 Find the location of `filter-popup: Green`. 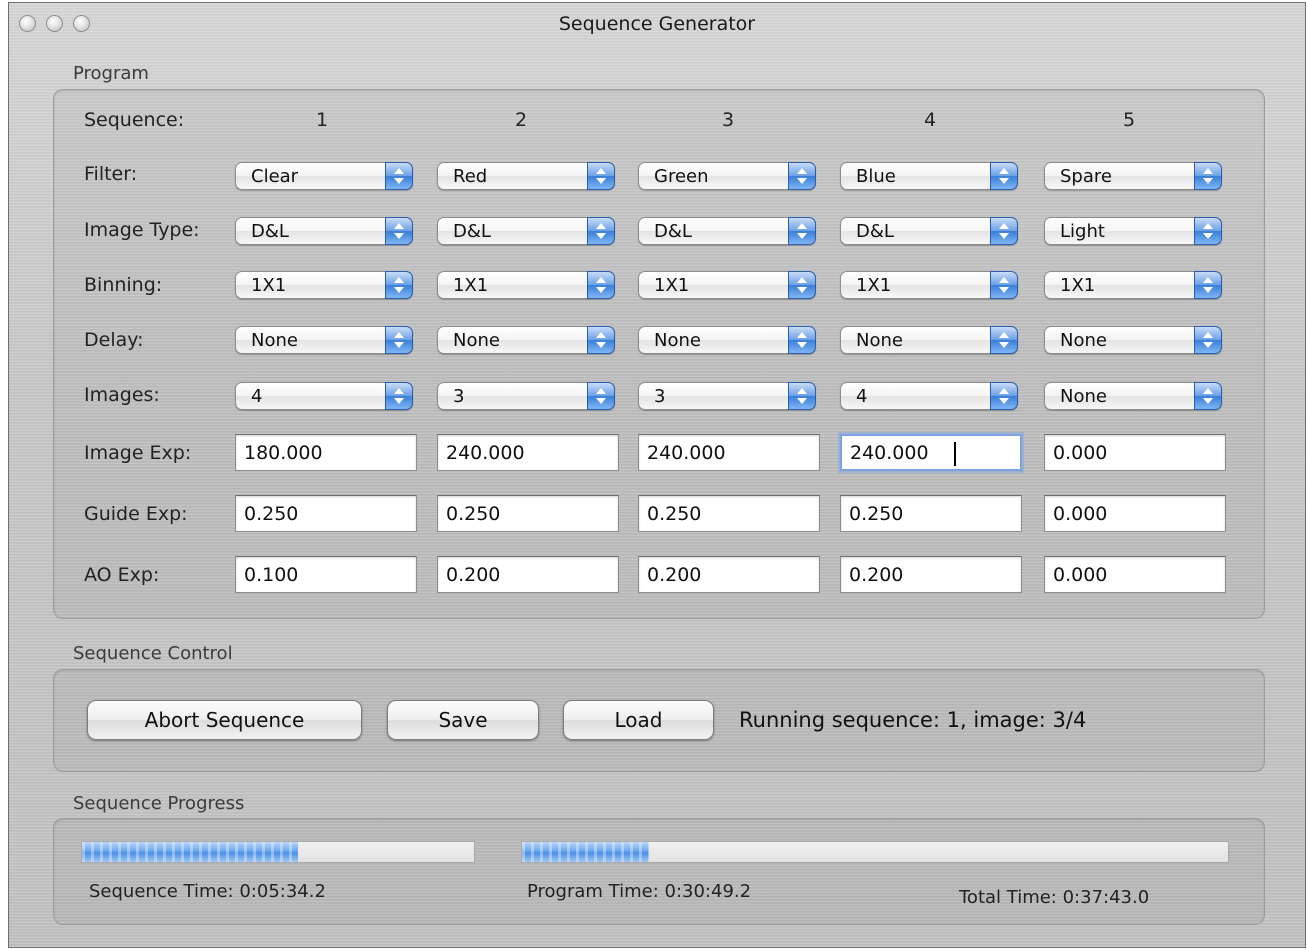

filter-popup: Green is located at coordinates (727, 176).